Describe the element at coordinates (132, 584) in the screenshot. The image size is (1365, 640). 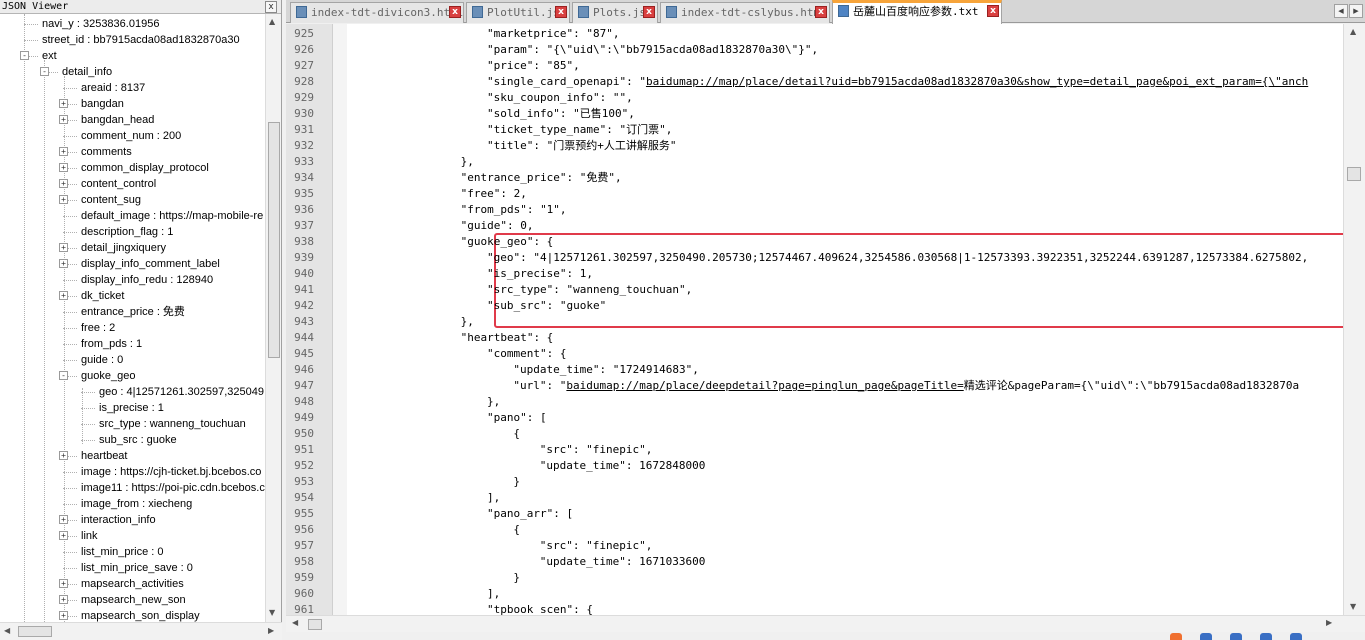
I see `tree-node: mapsearch_activities` at that location.